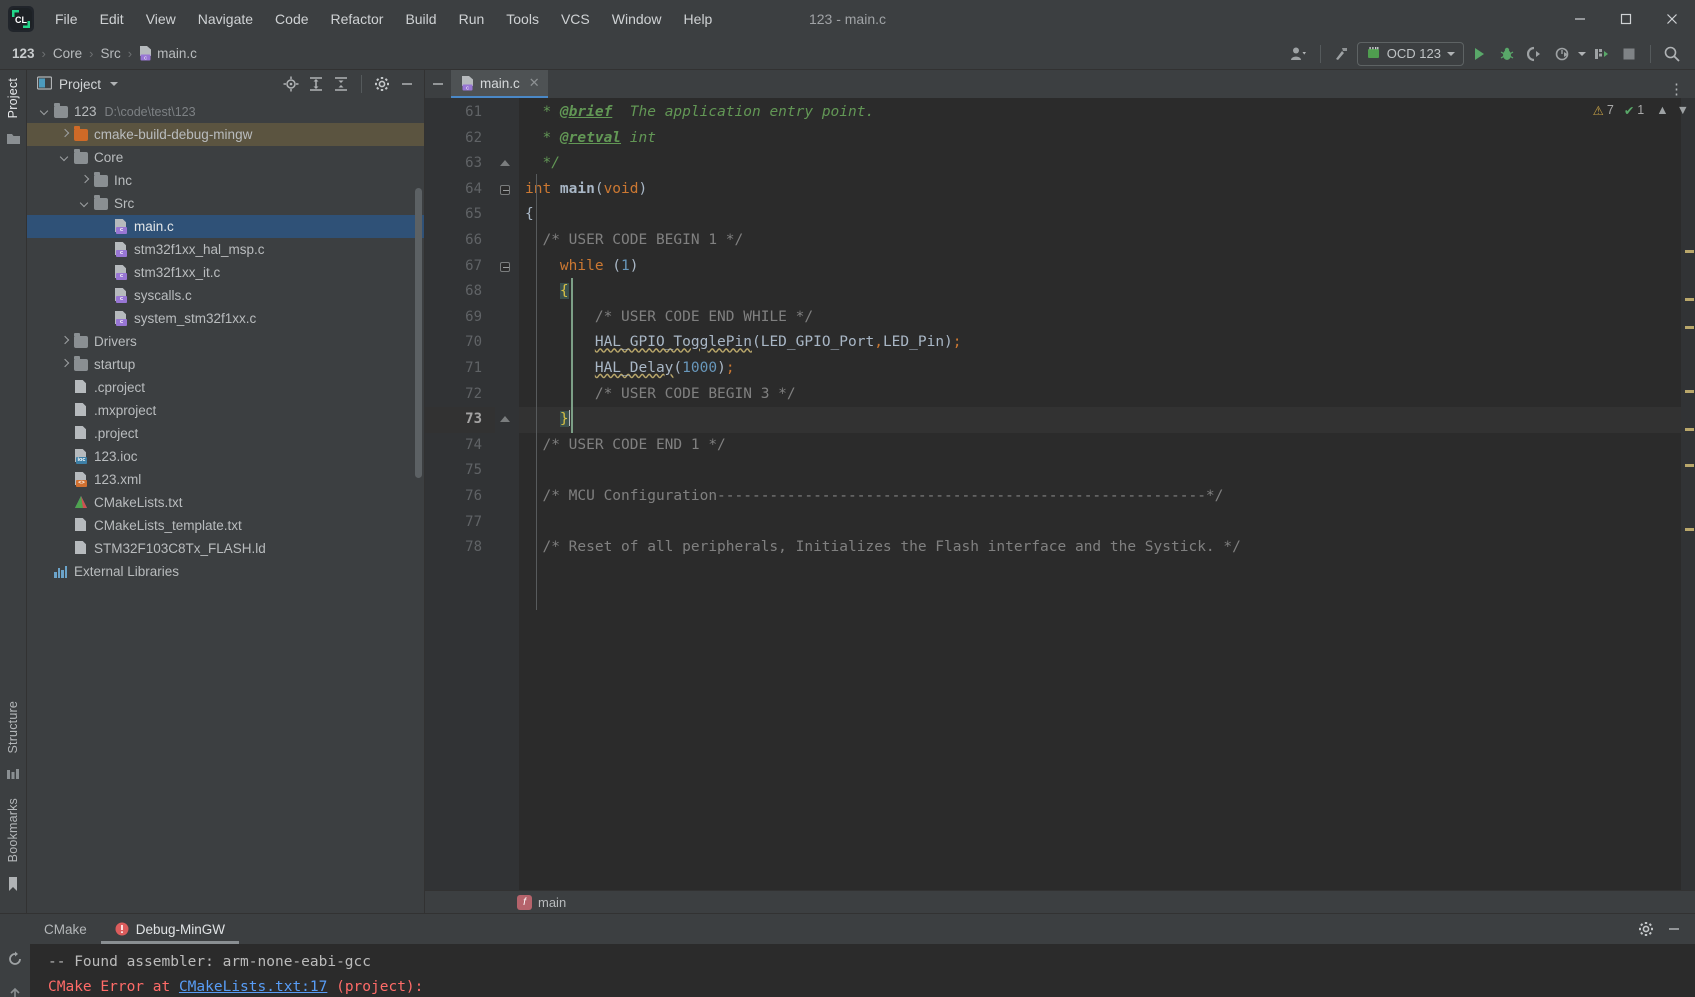  I want to click on tree-node-startup: startup, so click(225, 364).